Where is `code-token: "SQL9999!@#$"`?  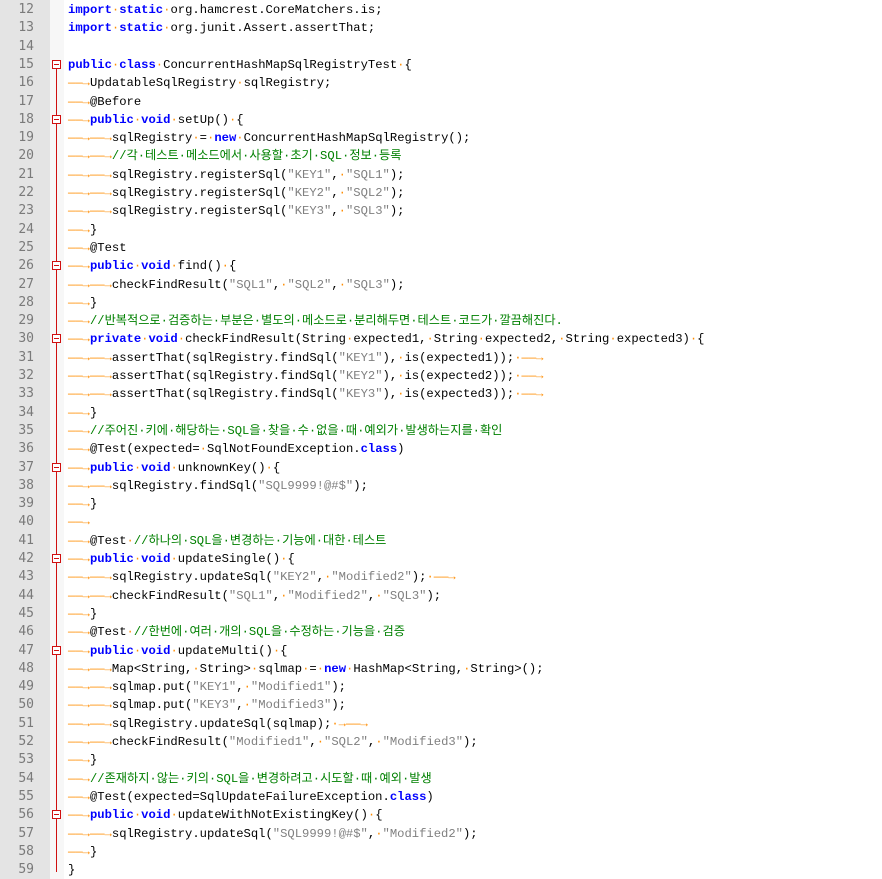 code-token: "SQL9999!@#$" is located at coordinates (306, 485).